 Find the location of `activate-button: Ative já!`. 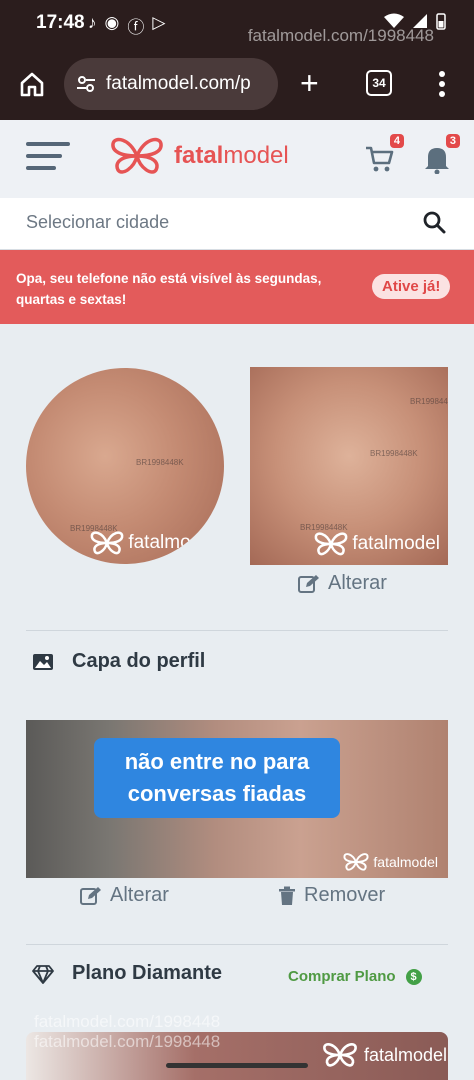

activate-button: Ative já! is located at coordinates (411, 286).